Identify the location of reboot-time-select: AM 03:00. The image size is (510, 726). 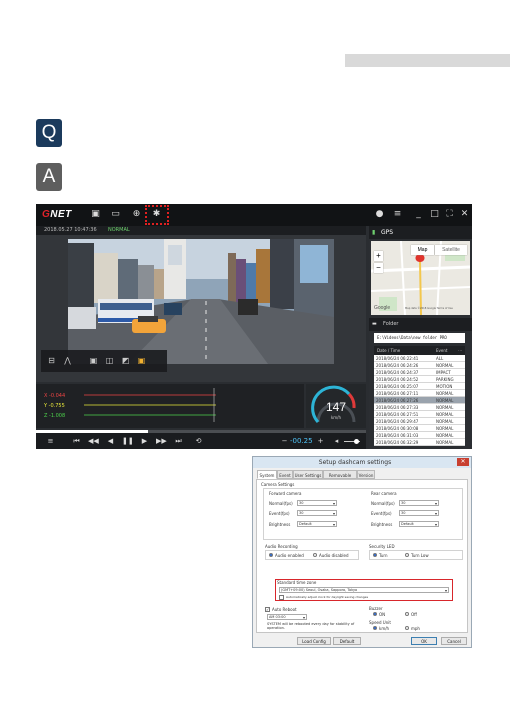
(287, 617).